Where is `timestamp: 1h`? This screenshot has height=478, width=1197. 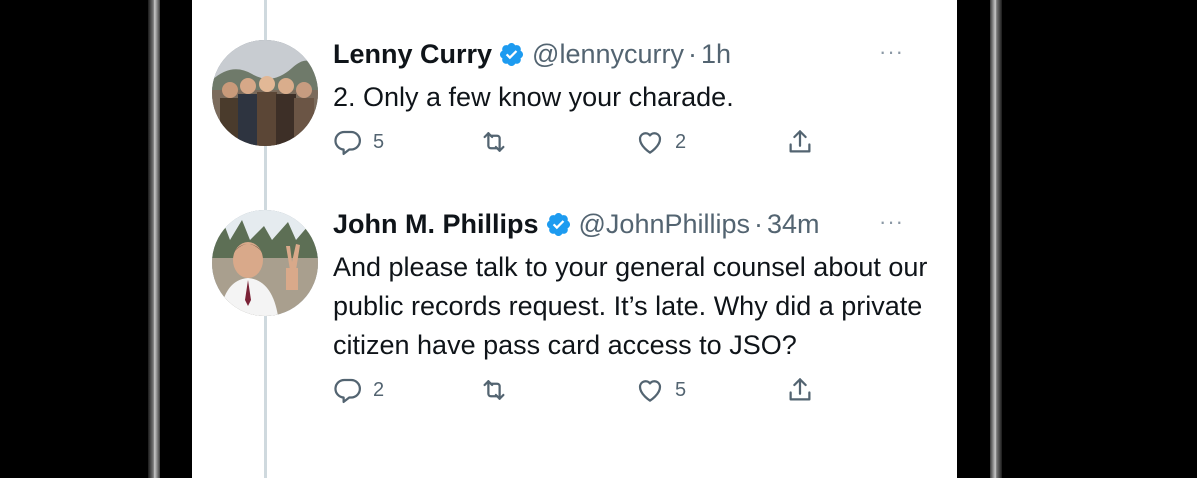 timestamp: 1h is located at coordinates (716, 54).